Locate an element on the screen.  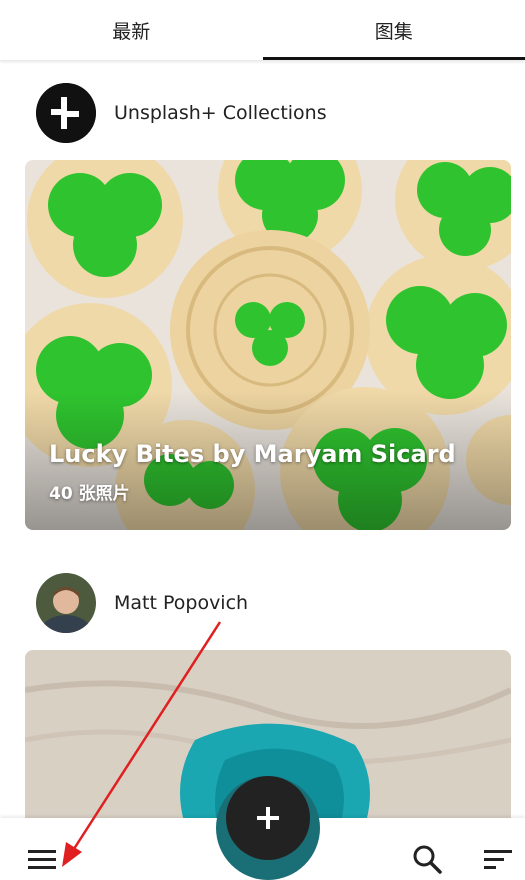
tab-latest-label: 最新 is located at coordinates (131, 31).